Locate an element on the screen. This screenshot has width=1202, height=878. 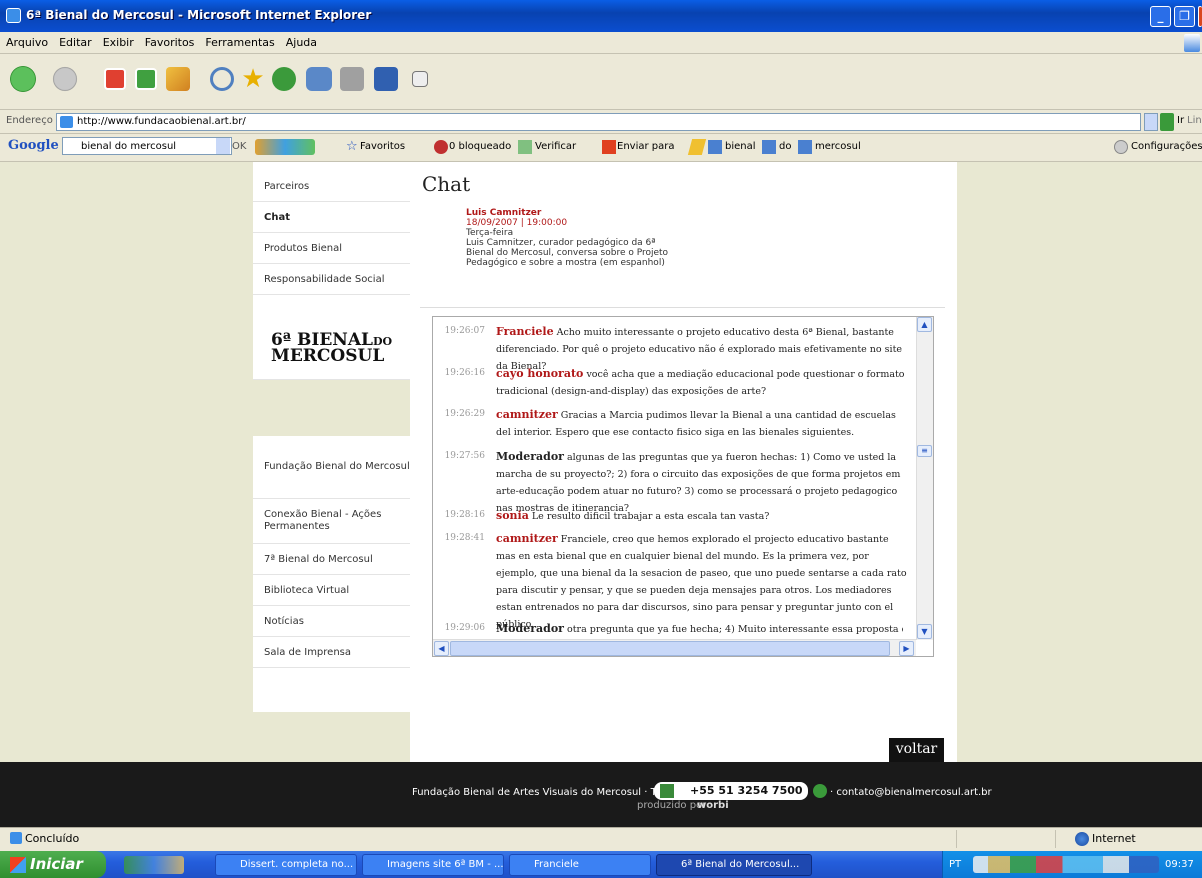
nav-item-sala-de-imprensa: Sala de Imprensa is located at coordinates (331, 652).